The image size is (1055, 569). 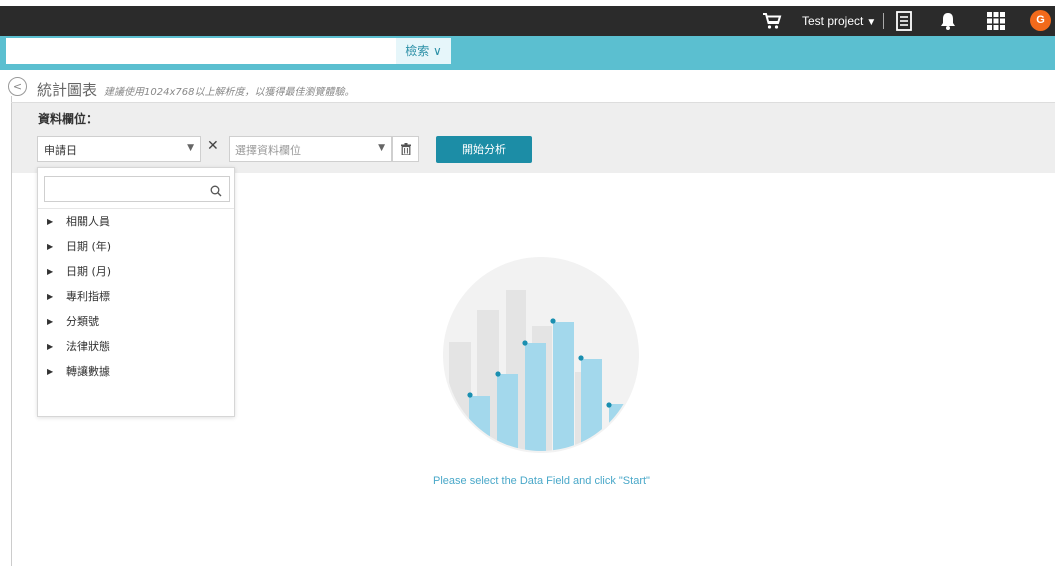 What do you see at coordinates (1040, 20) in the screenshot?
I see `avatar: G` at bounding box center [1040, 20].